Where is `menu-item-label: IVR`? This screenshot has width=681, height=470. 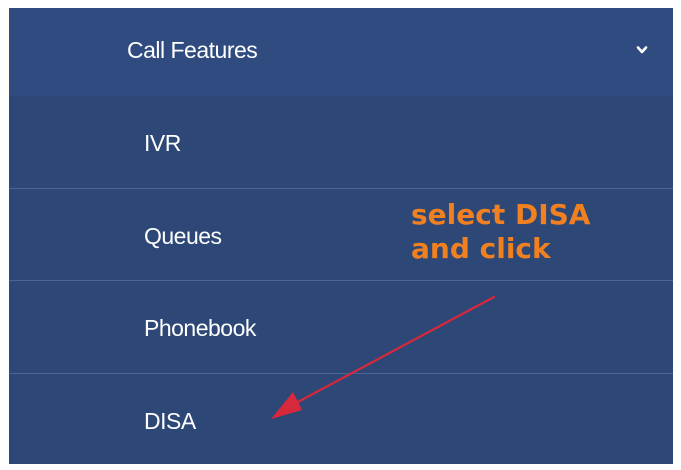
menu-item-label: IVR is located at coordinates (162, 143).